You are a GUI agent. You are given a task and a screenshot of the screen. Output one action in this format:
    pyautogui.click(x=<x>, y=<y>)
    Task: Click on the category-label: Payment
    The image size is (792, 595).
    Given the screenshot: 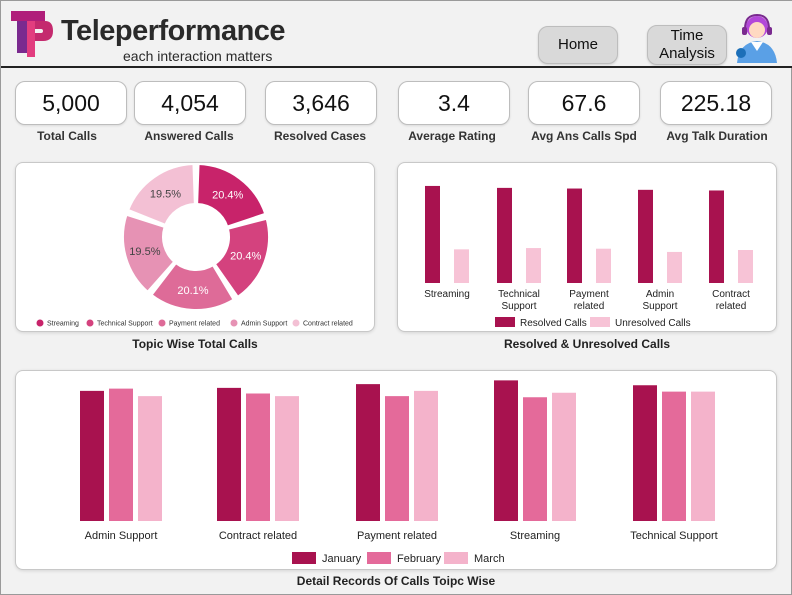 What is the action you would take?
    pyautogui.click(x=589, y=294)
    